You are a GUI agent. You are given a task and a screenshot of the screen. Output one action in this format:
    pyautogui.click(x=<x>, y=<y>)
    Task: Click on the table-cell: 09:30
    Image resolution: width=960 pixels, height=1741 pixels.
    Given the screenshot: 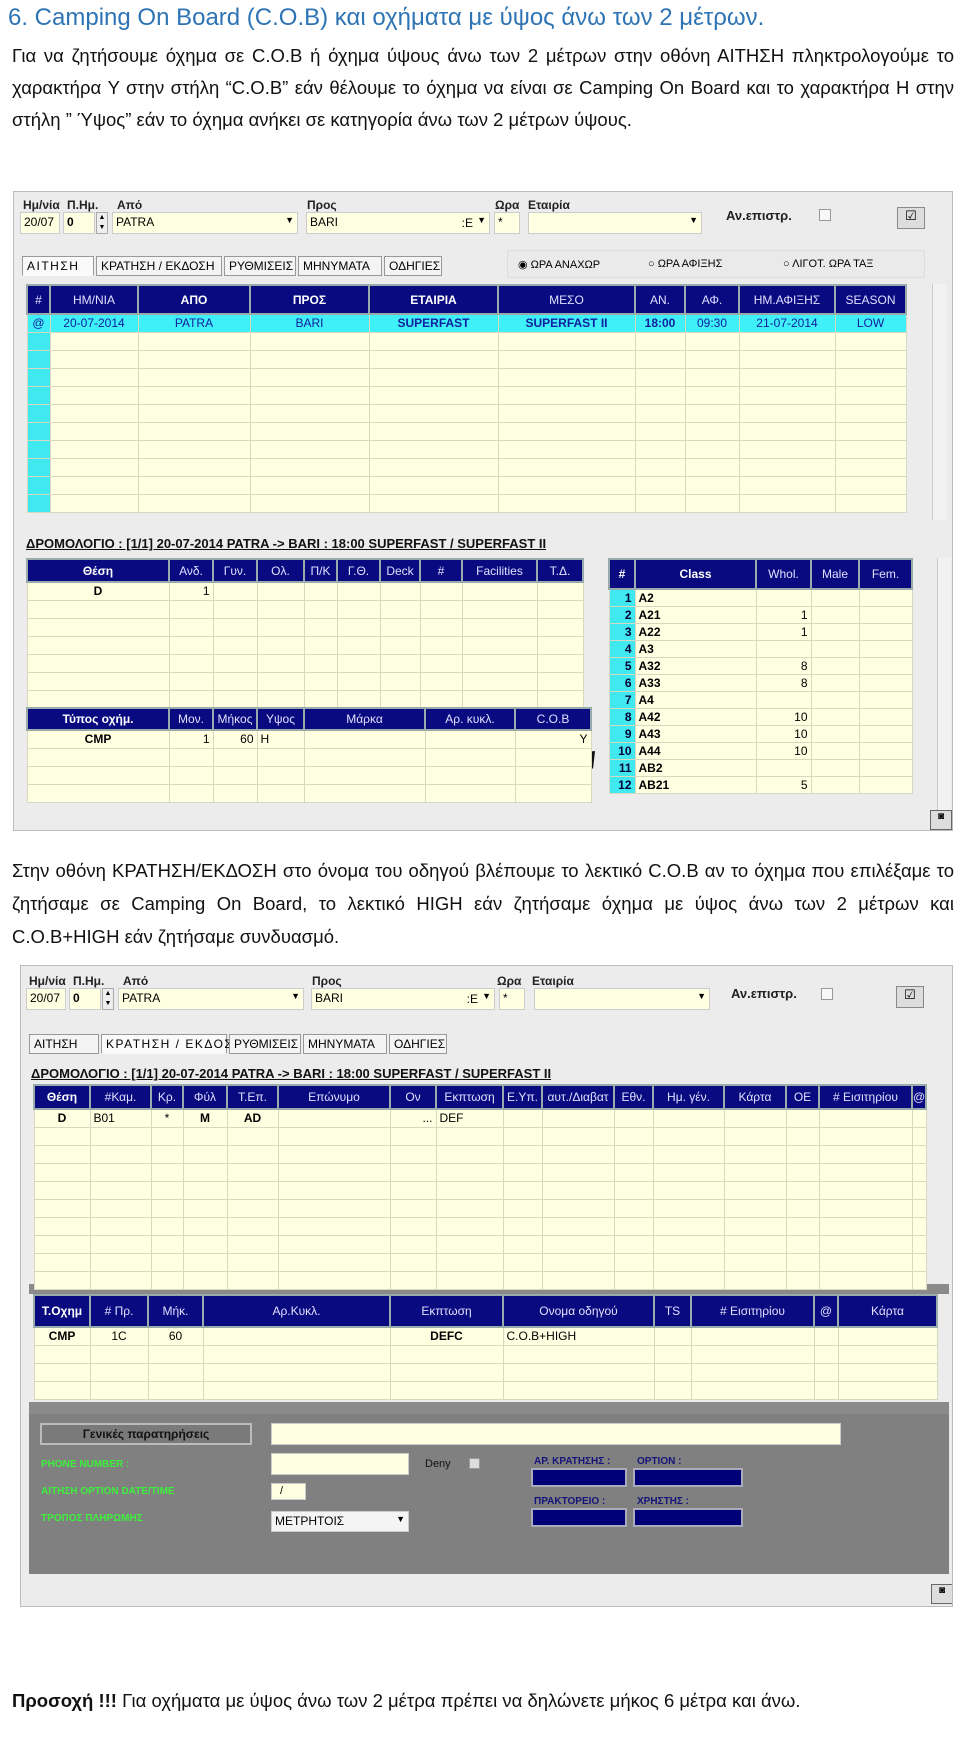 What is the action you would take?
    pyautogui.click(x=712, y=323)
    